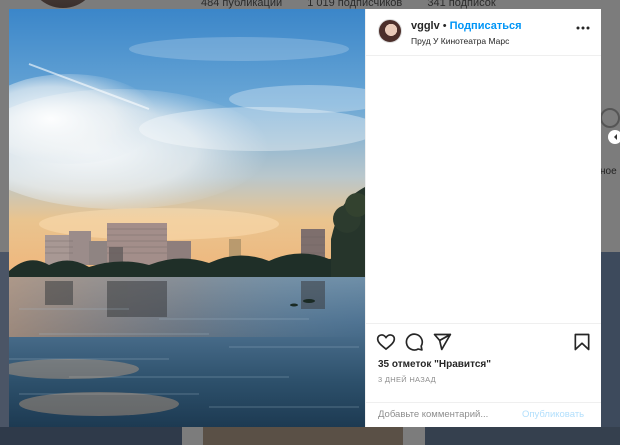 The width and height of the screenshot is (620, 445). I want to click on user-line: vgglv • Подписаться, so click(466, 26).